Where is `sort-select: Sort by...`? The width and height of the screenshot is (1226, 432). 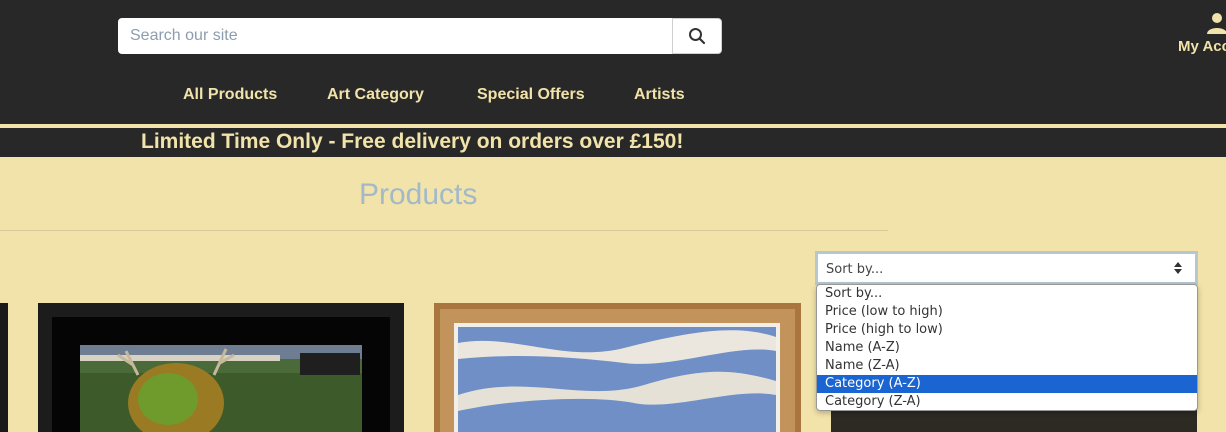
sort-select: Sort by... is located at coordinates (1006, 268).